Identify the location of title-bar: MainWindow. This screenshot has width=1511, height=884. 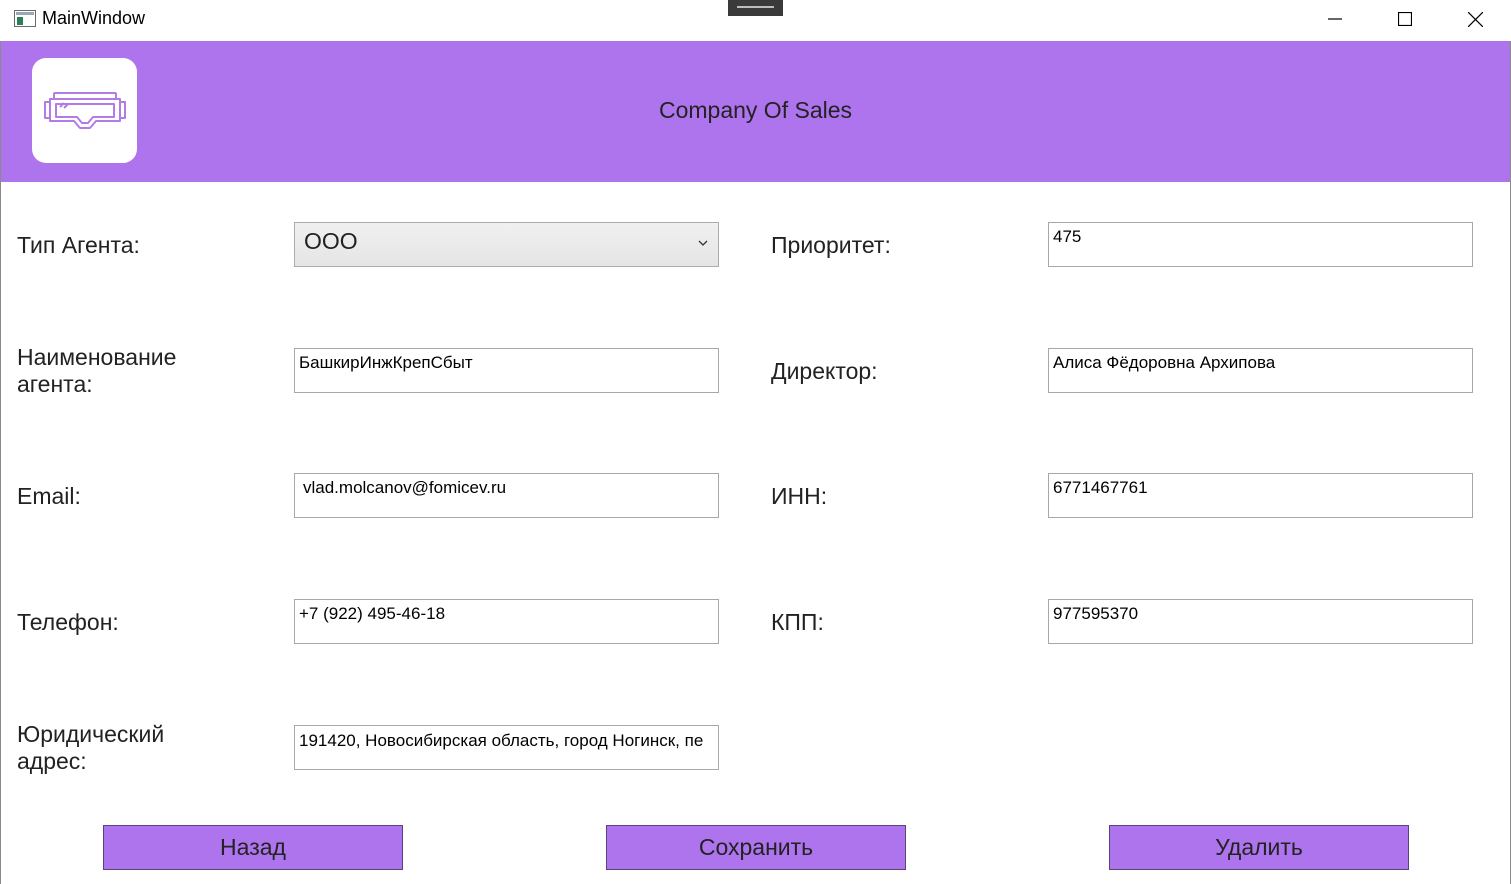
(755, 20).